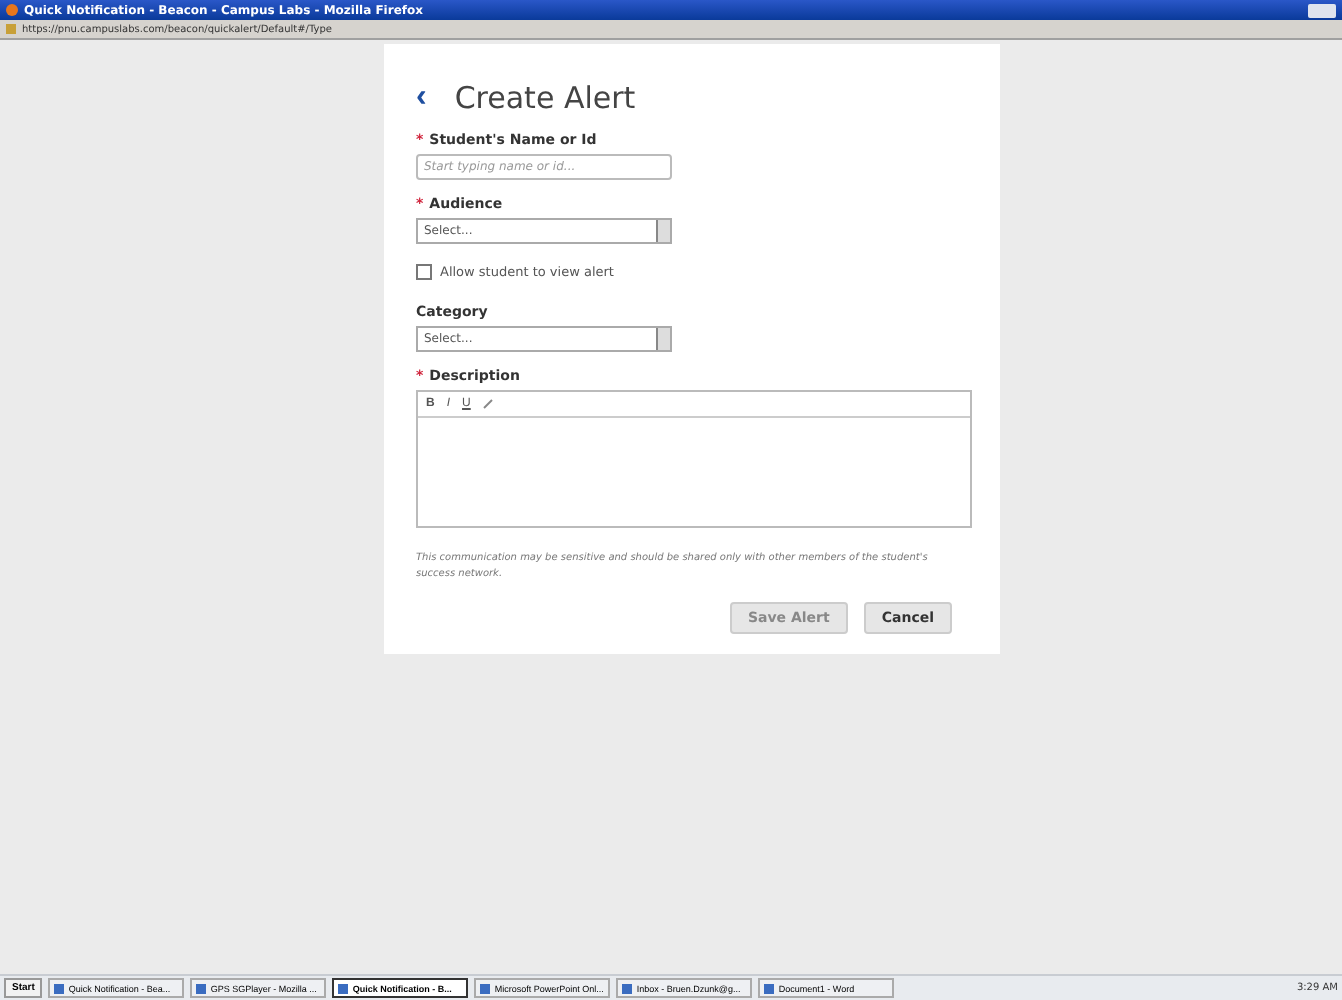  Describe the element at coordinates (11, 29) in the screenshot. I see `lock-icon` at that location.